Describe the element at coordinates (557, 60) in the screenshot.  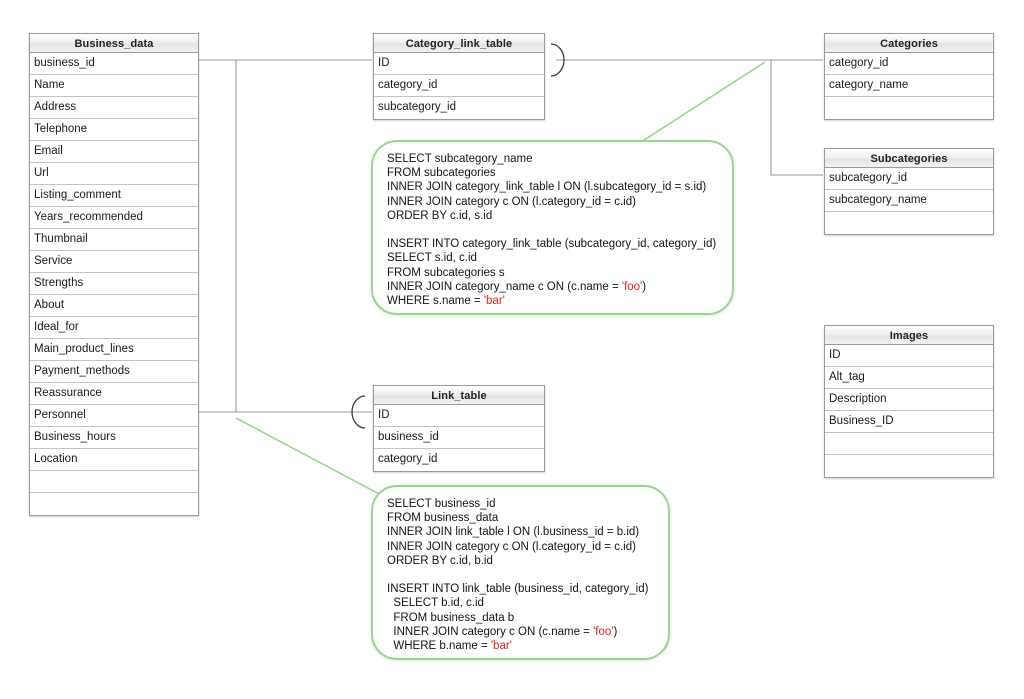
I see `relationship-arc-categorylink` at that location.